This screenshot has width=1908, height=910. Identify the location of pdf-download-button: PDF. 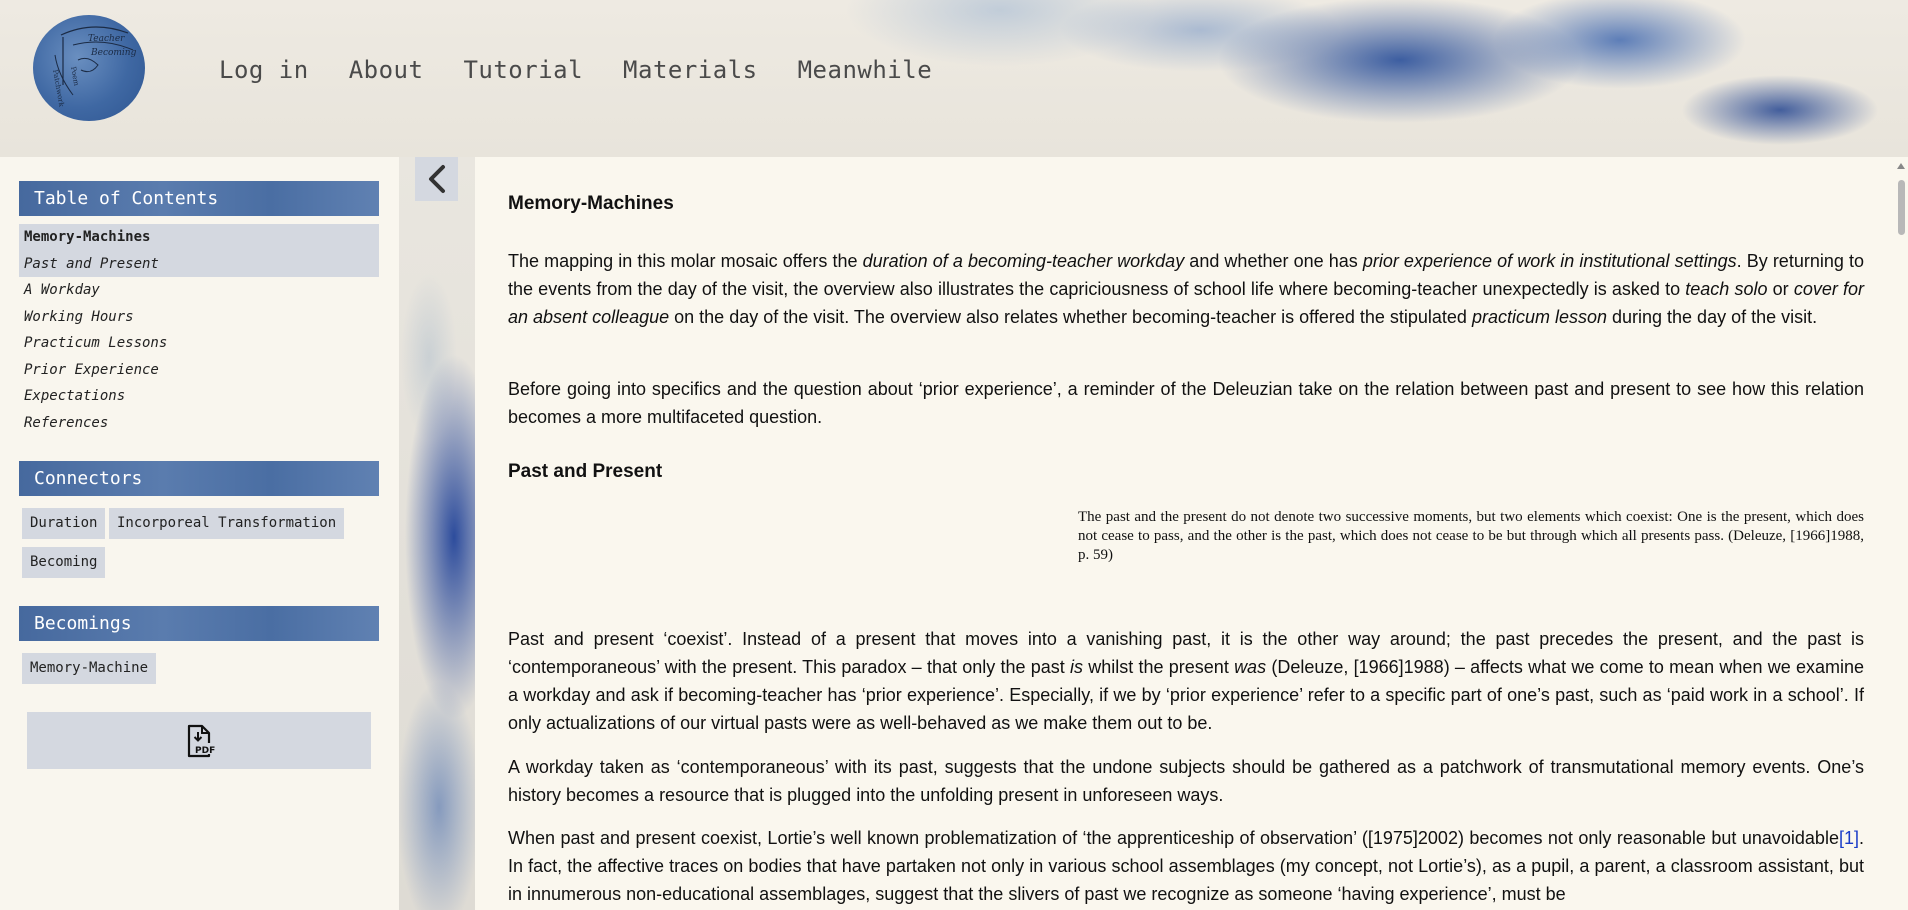
(199, 740).